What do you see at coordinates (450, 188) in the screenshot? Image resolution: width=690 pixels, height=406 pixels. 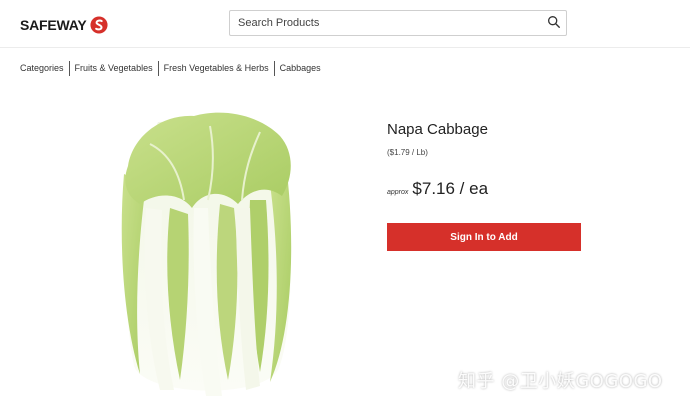 I see `product-price: $7.16 / ea` at bounding box center [450, 188].